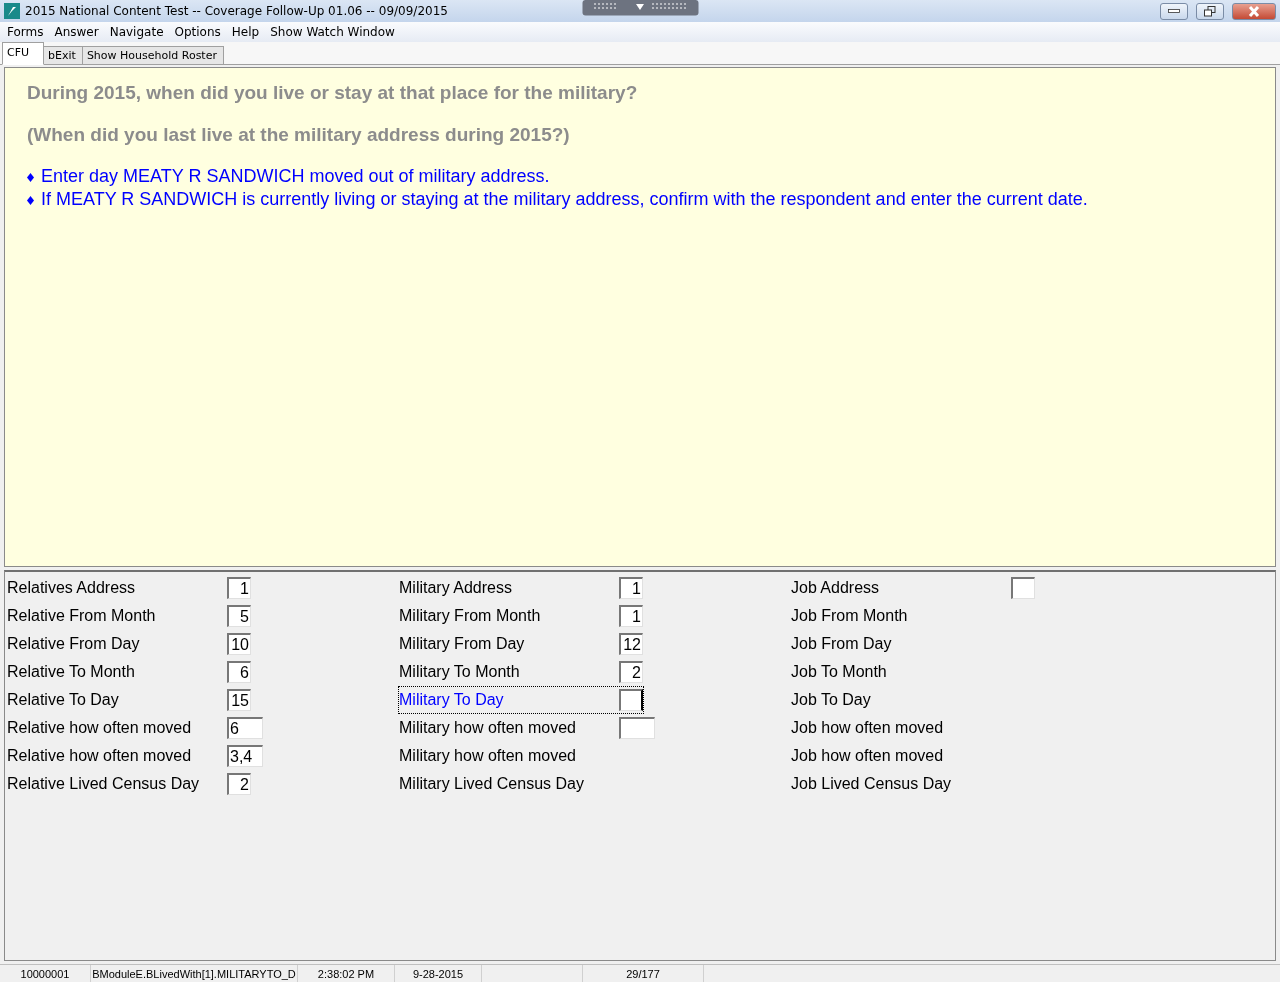 The width and height of the screenshot is (1280, 982). What do you see at coordinates (245, 756) in the screenshot?
I see `input-field: 3,4` at bounding box center [245, 756].